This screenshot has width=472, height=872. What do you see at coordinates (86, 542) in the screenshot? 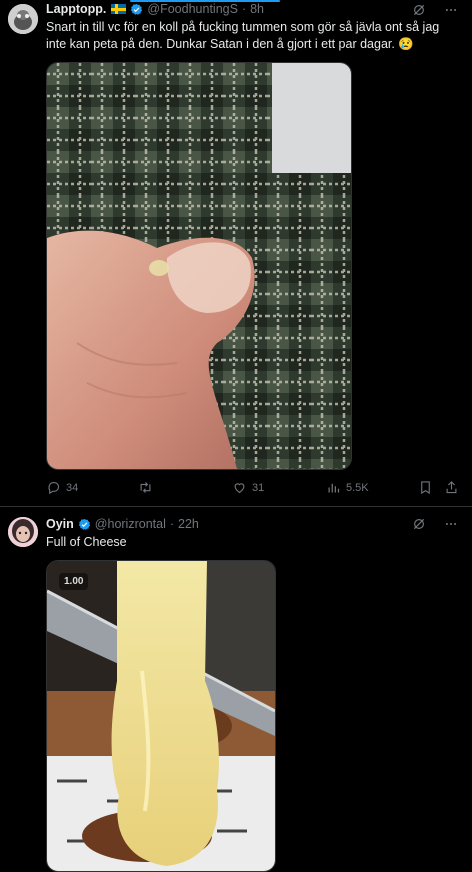
I see `tweet-text: Full of Cheese` at bounding box center [86, 542].